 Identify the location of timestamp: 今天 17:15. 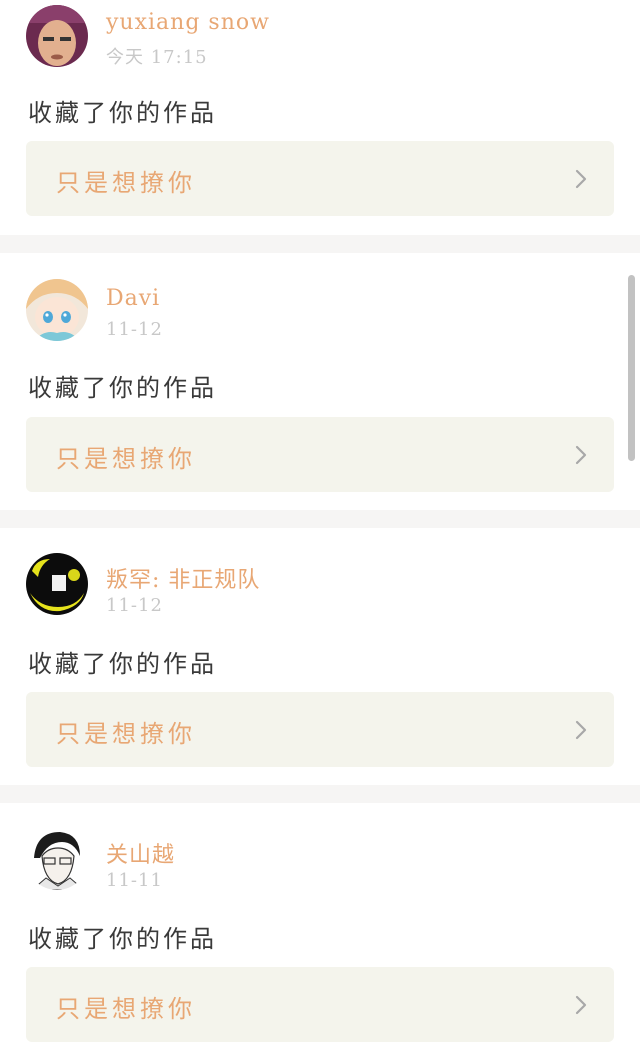
(157, 57).